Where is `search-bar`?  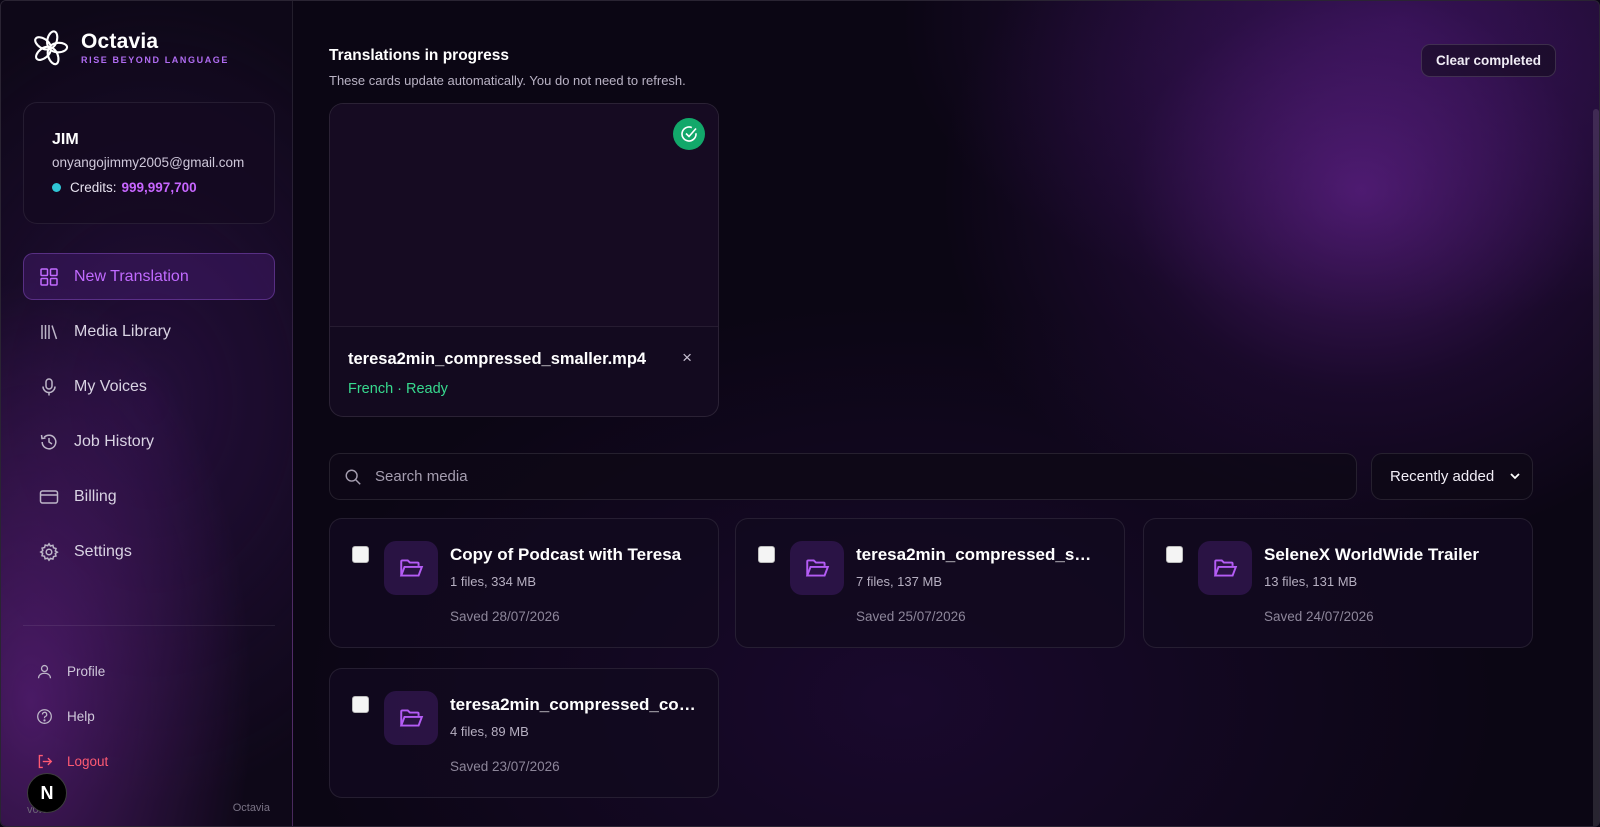
search-bar is located at coordinates (843, 476).